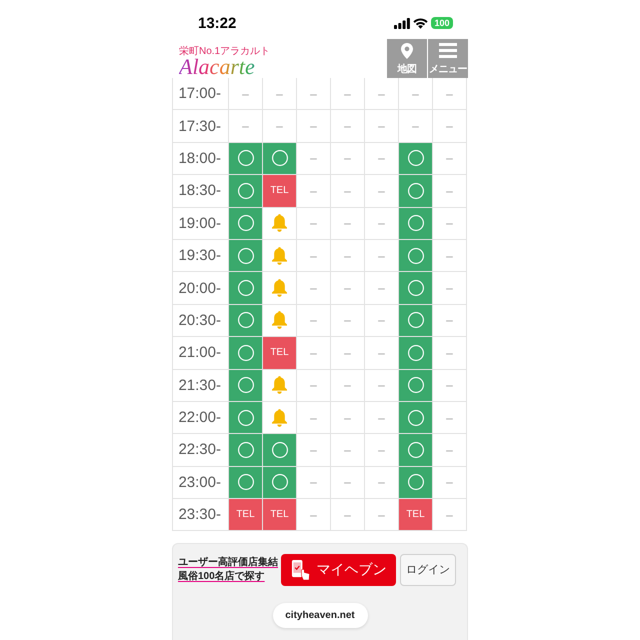 This screenshot has height=640, width=640. What do you see at coordinates (402, 23) in the screenshot?
I see `signal-icon` at bounding box center [402, 23].